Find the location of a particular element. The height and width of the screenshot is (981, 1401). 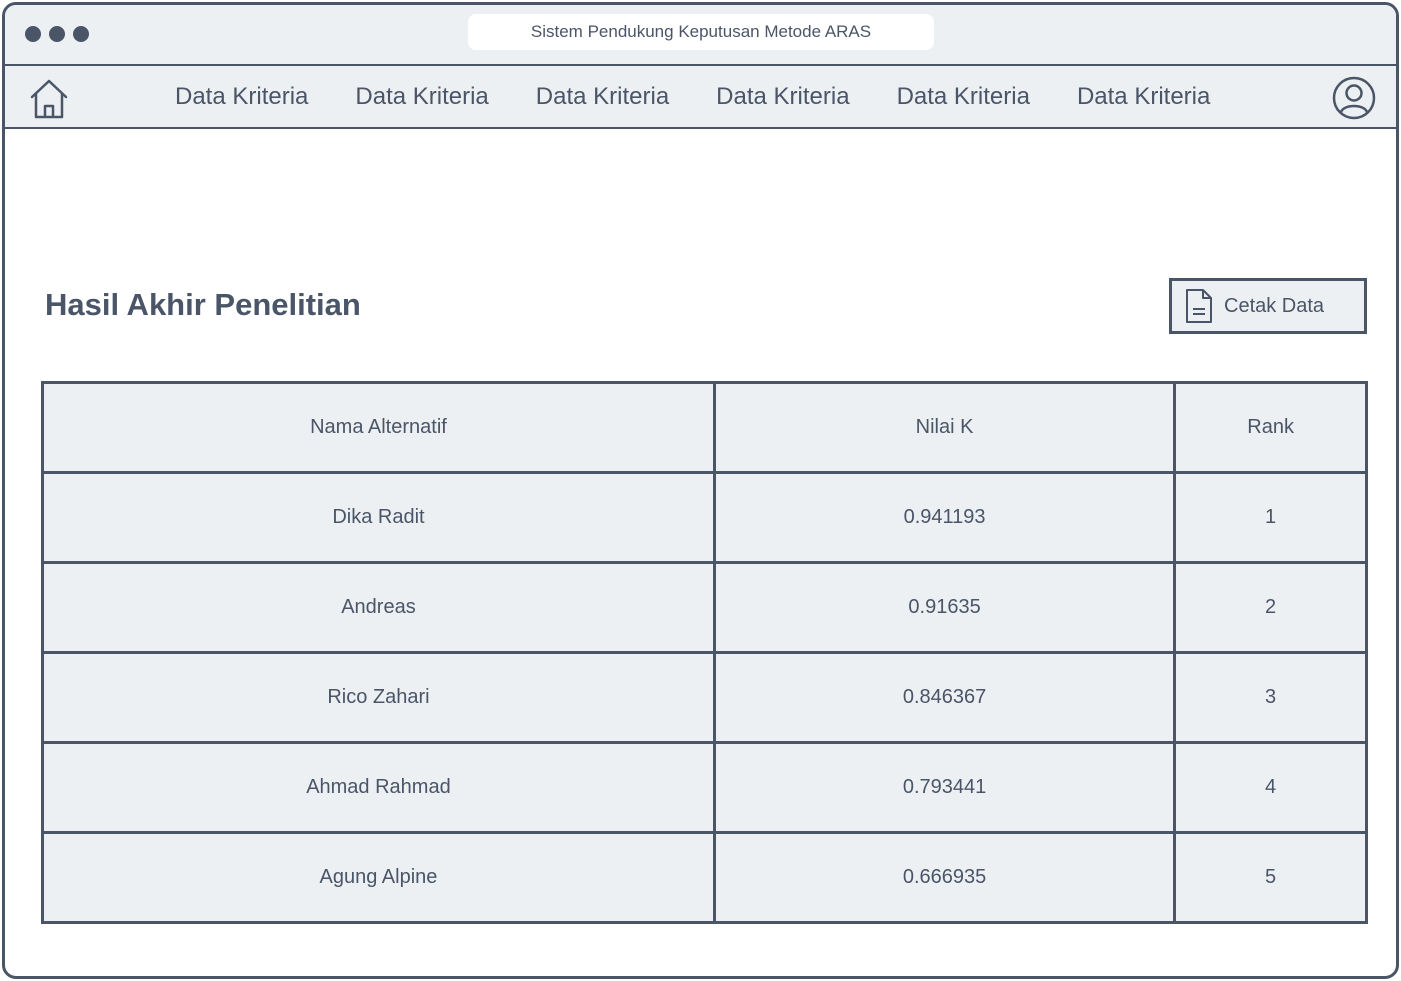

cell-name: Andreas is located at coordinates (378, 607).